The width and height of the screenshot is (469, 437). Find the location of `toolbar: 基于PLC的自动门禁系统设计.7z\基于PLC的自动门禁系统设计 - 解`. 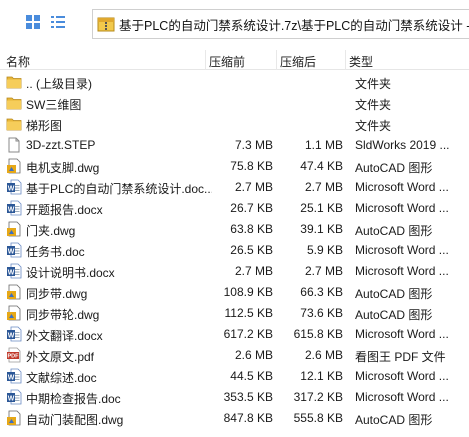

toolbar: 基于PLC的自动门禁系统设计.7z\基于PLC的自动门禁系统设计 - 解 is located at coordinates (234, 25).